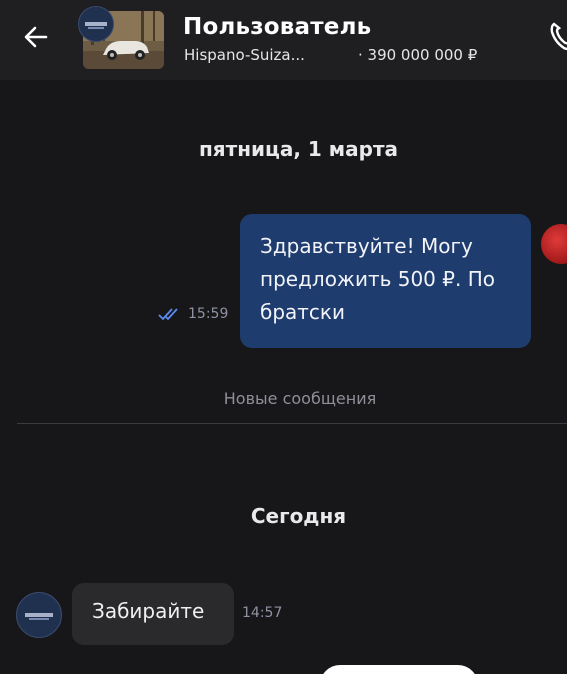  What do you see at coordinates (418, 55) in the screenshot?
I see `listing-price: · 390 000 000 ₽` at bounding box center [418, 55].